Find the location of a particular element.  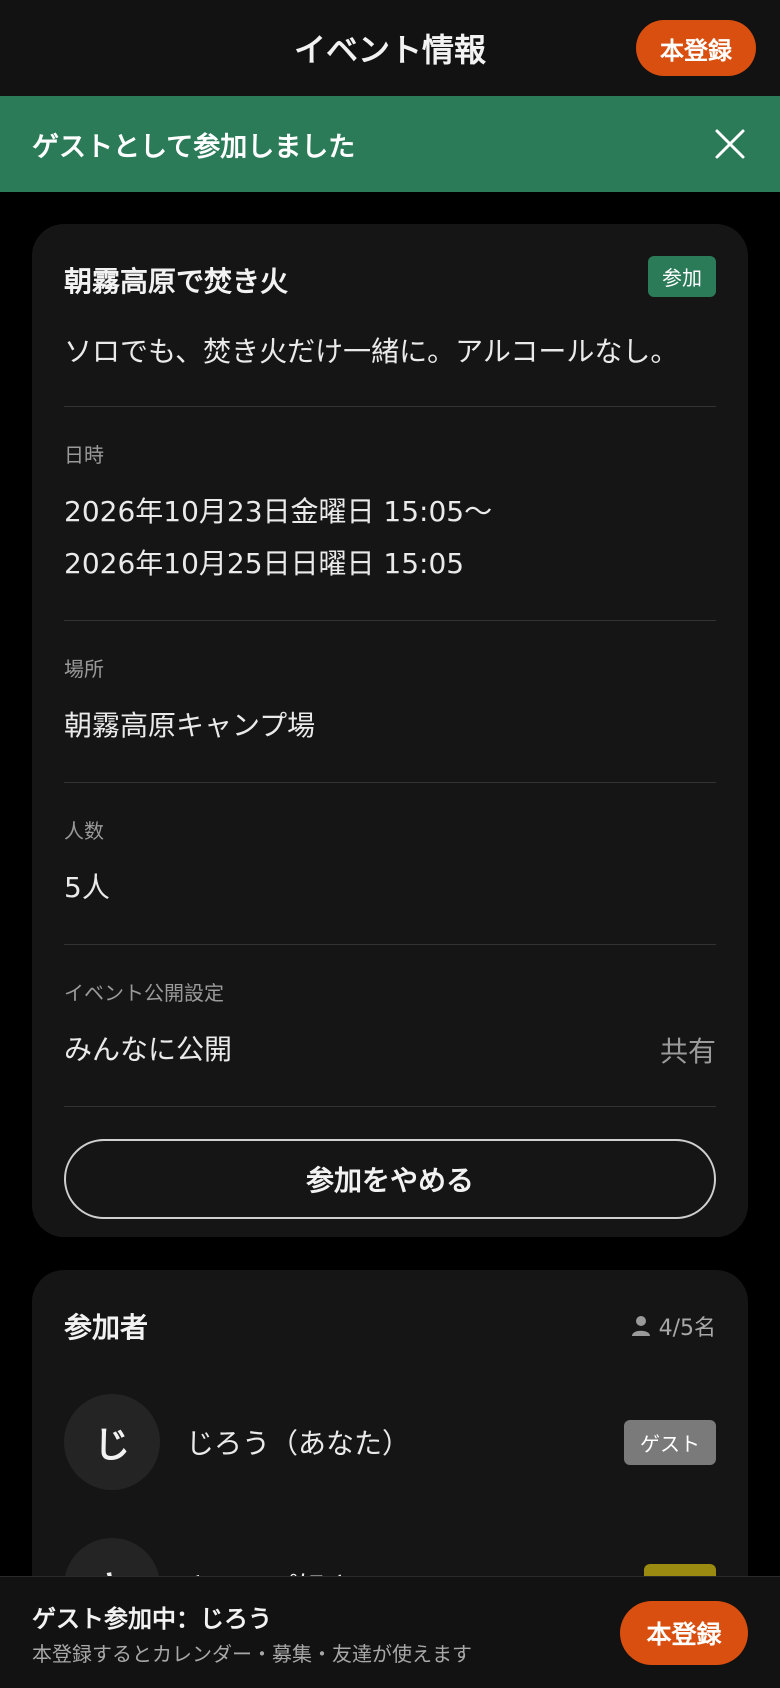

top-header: イベント情報 本登録 is located at coordinates (390, 48).